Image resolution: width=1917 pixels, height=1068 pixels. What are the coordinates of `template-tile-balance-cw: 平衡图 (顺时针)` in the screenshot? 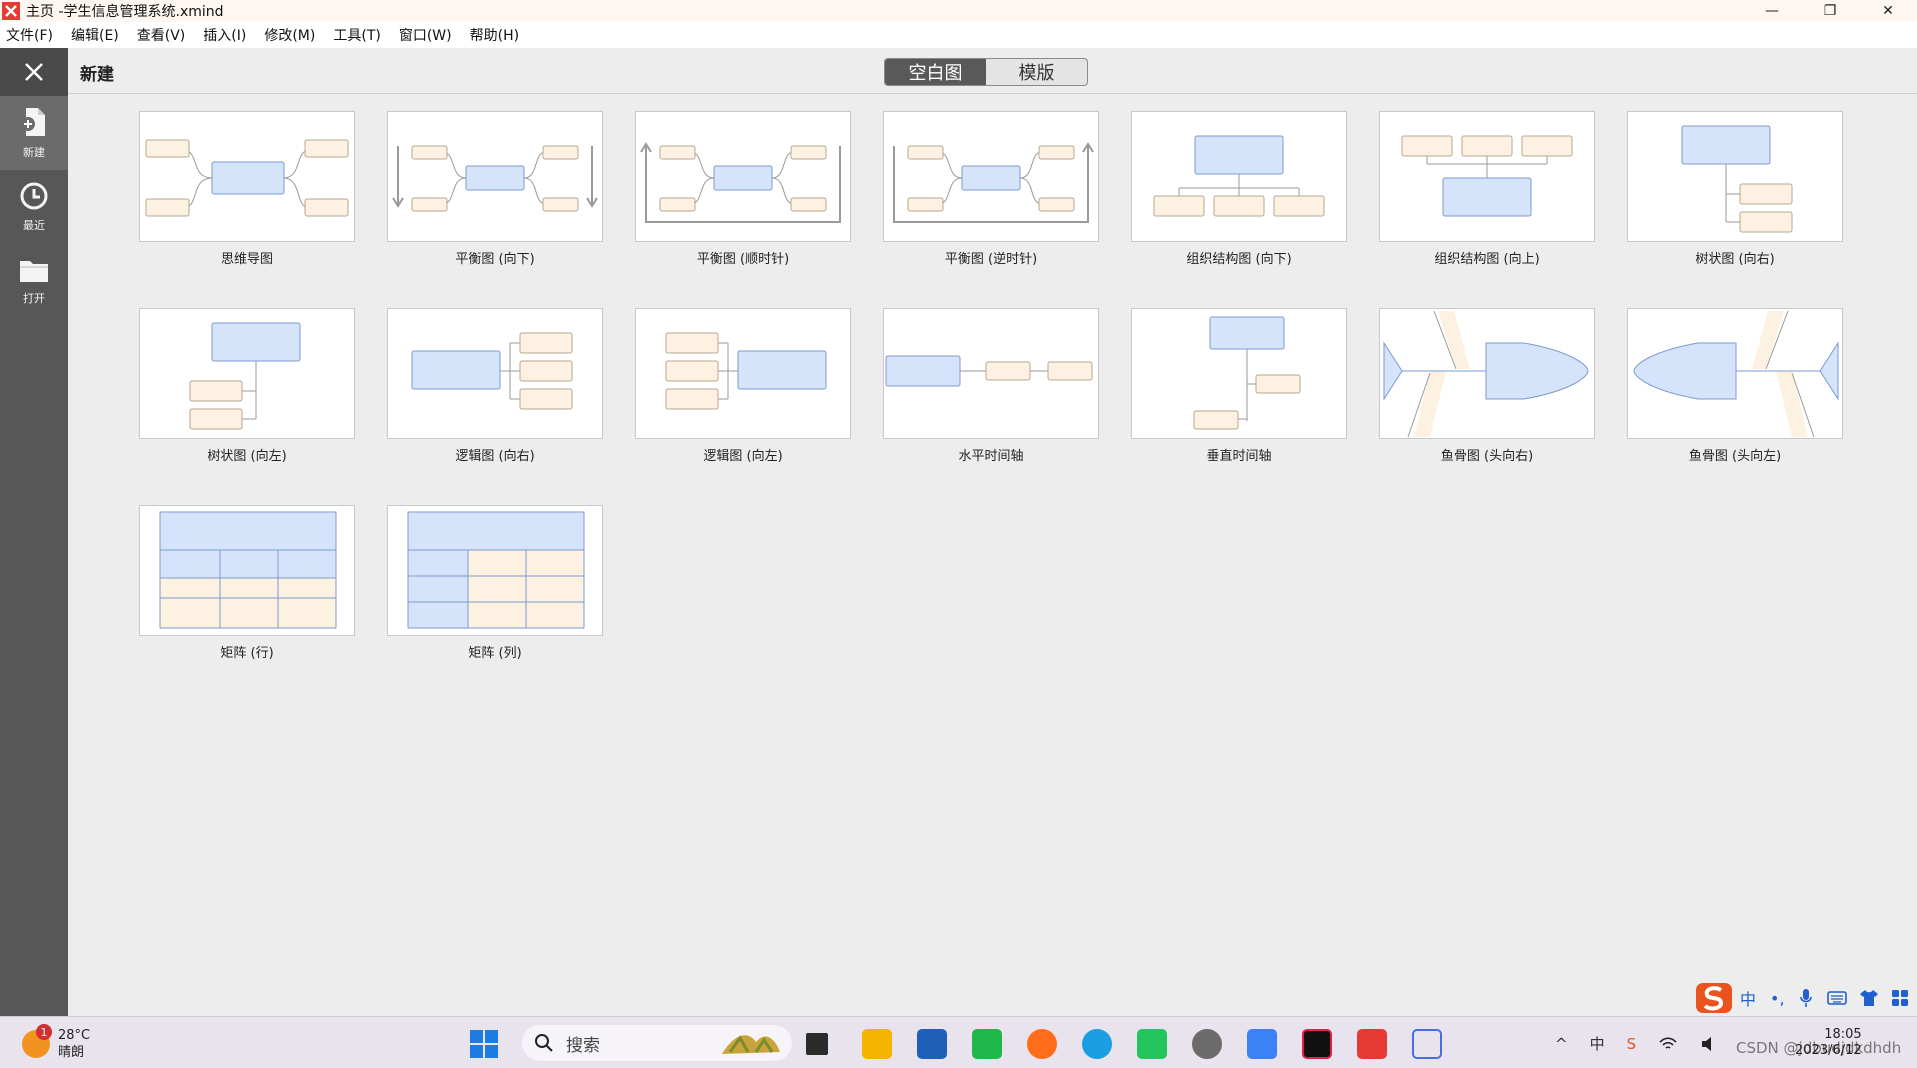 It's located at (743, 189).